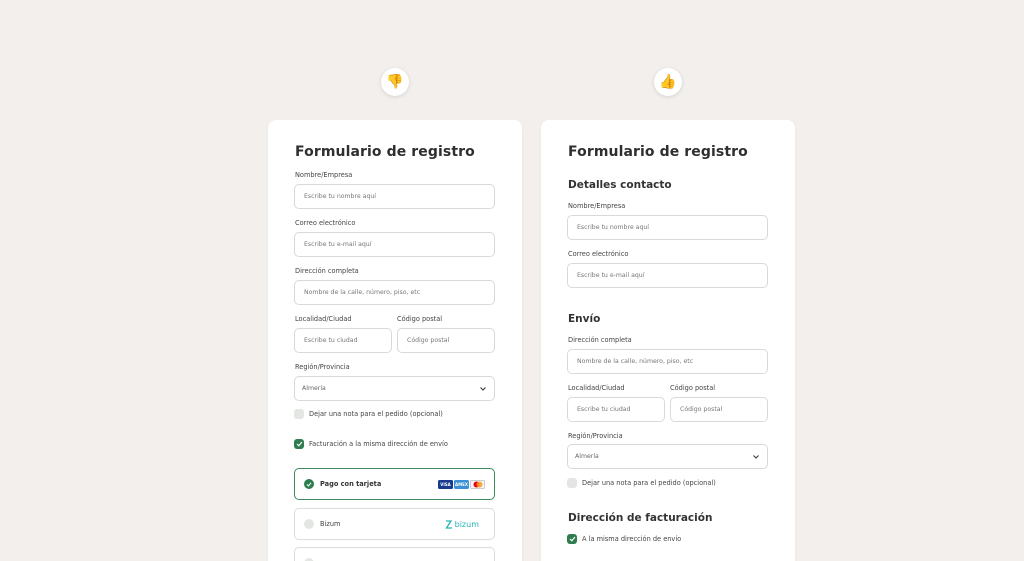  Describe the element at coordinates (477, 484) in the screenshot. I see `mastercard-logo` at that location.